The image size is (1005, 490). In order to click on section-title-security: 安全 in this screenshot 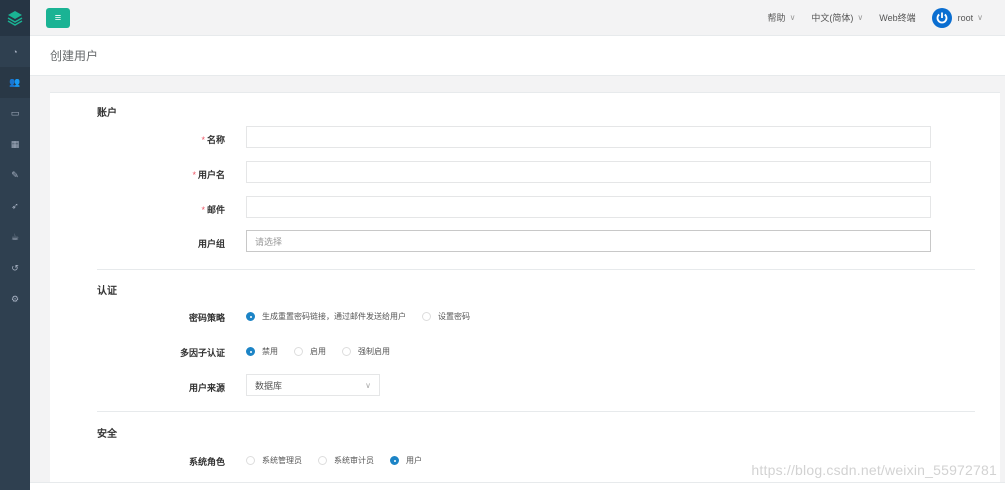, I will do `click(107, 434)`.